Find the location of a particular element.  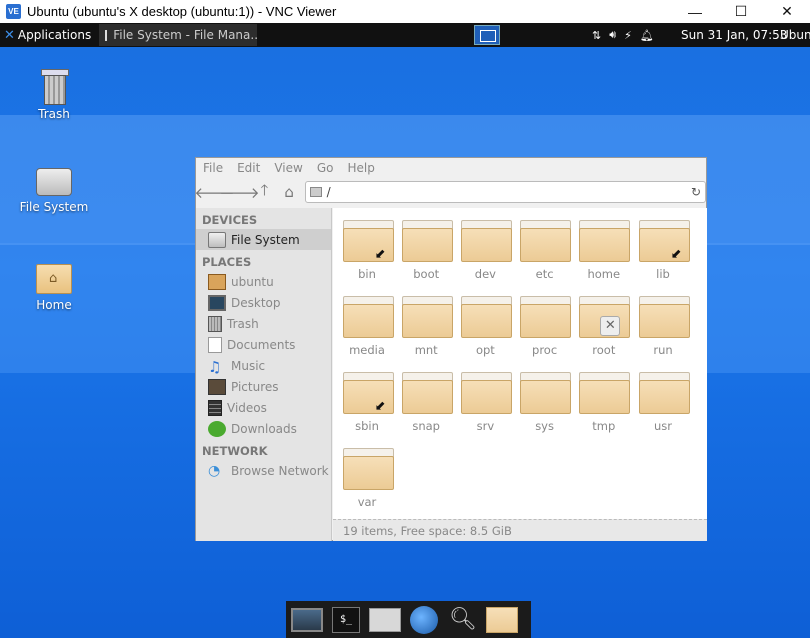

folder-item-media: media is located at coordinates (367, 326).